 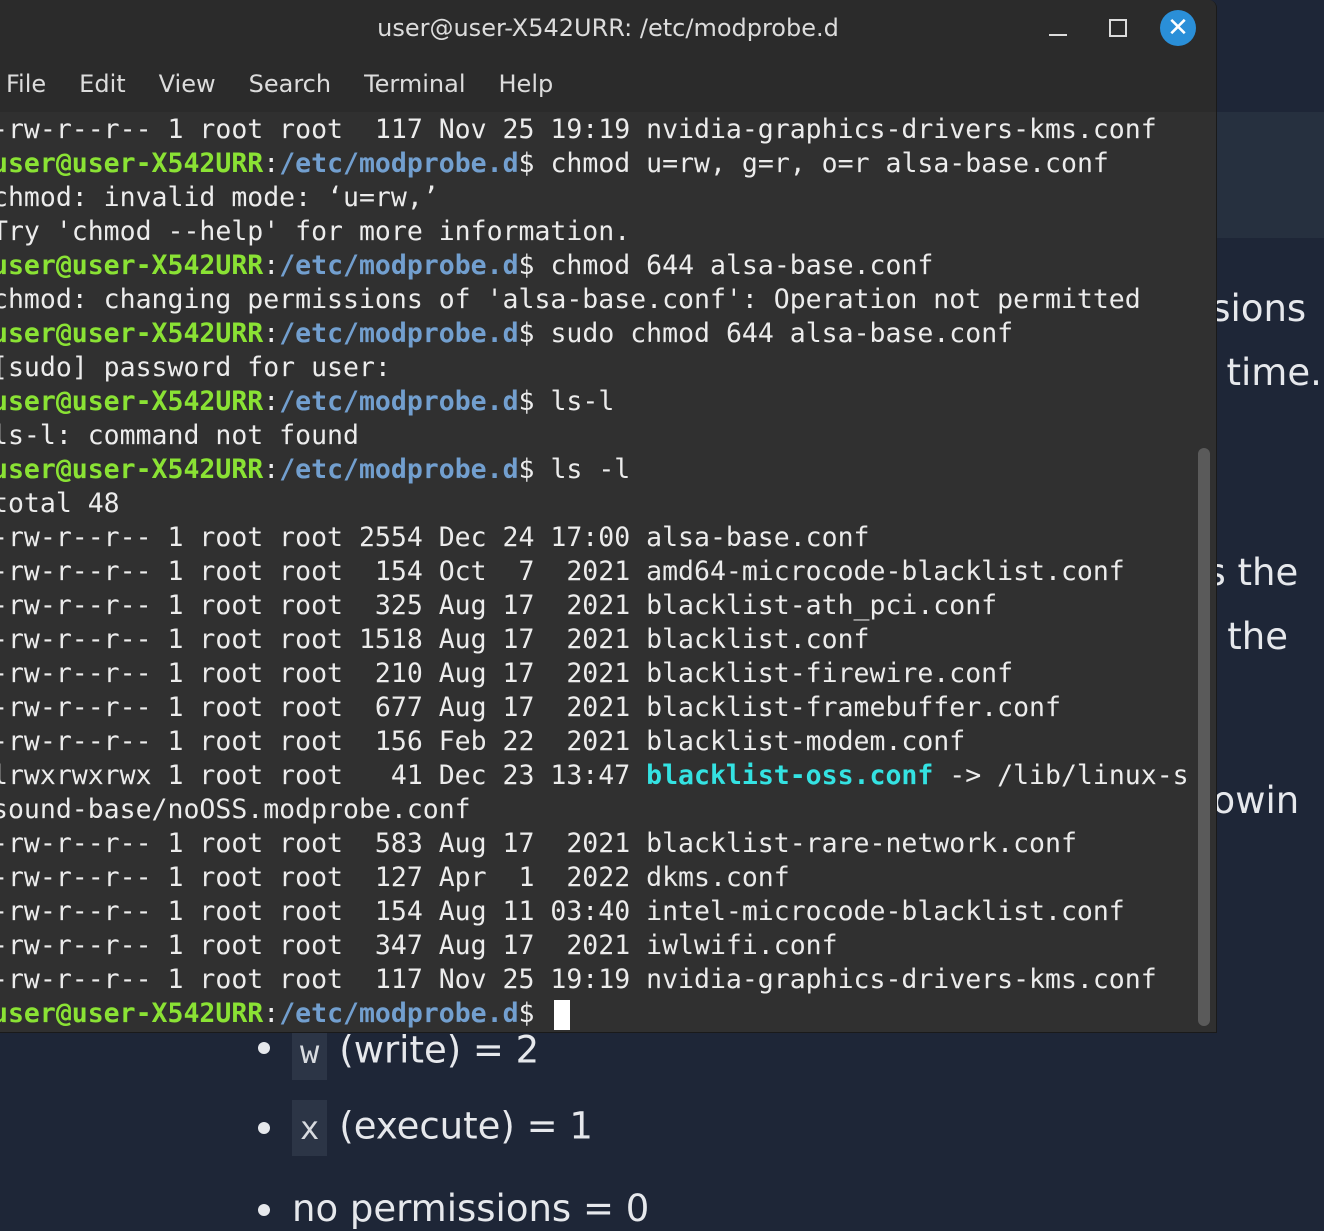 What do you see at coordinates (179, 435) in the screenshot?
I see `terminal-line: ls-l: command not found` at bounding box center [179, 435].